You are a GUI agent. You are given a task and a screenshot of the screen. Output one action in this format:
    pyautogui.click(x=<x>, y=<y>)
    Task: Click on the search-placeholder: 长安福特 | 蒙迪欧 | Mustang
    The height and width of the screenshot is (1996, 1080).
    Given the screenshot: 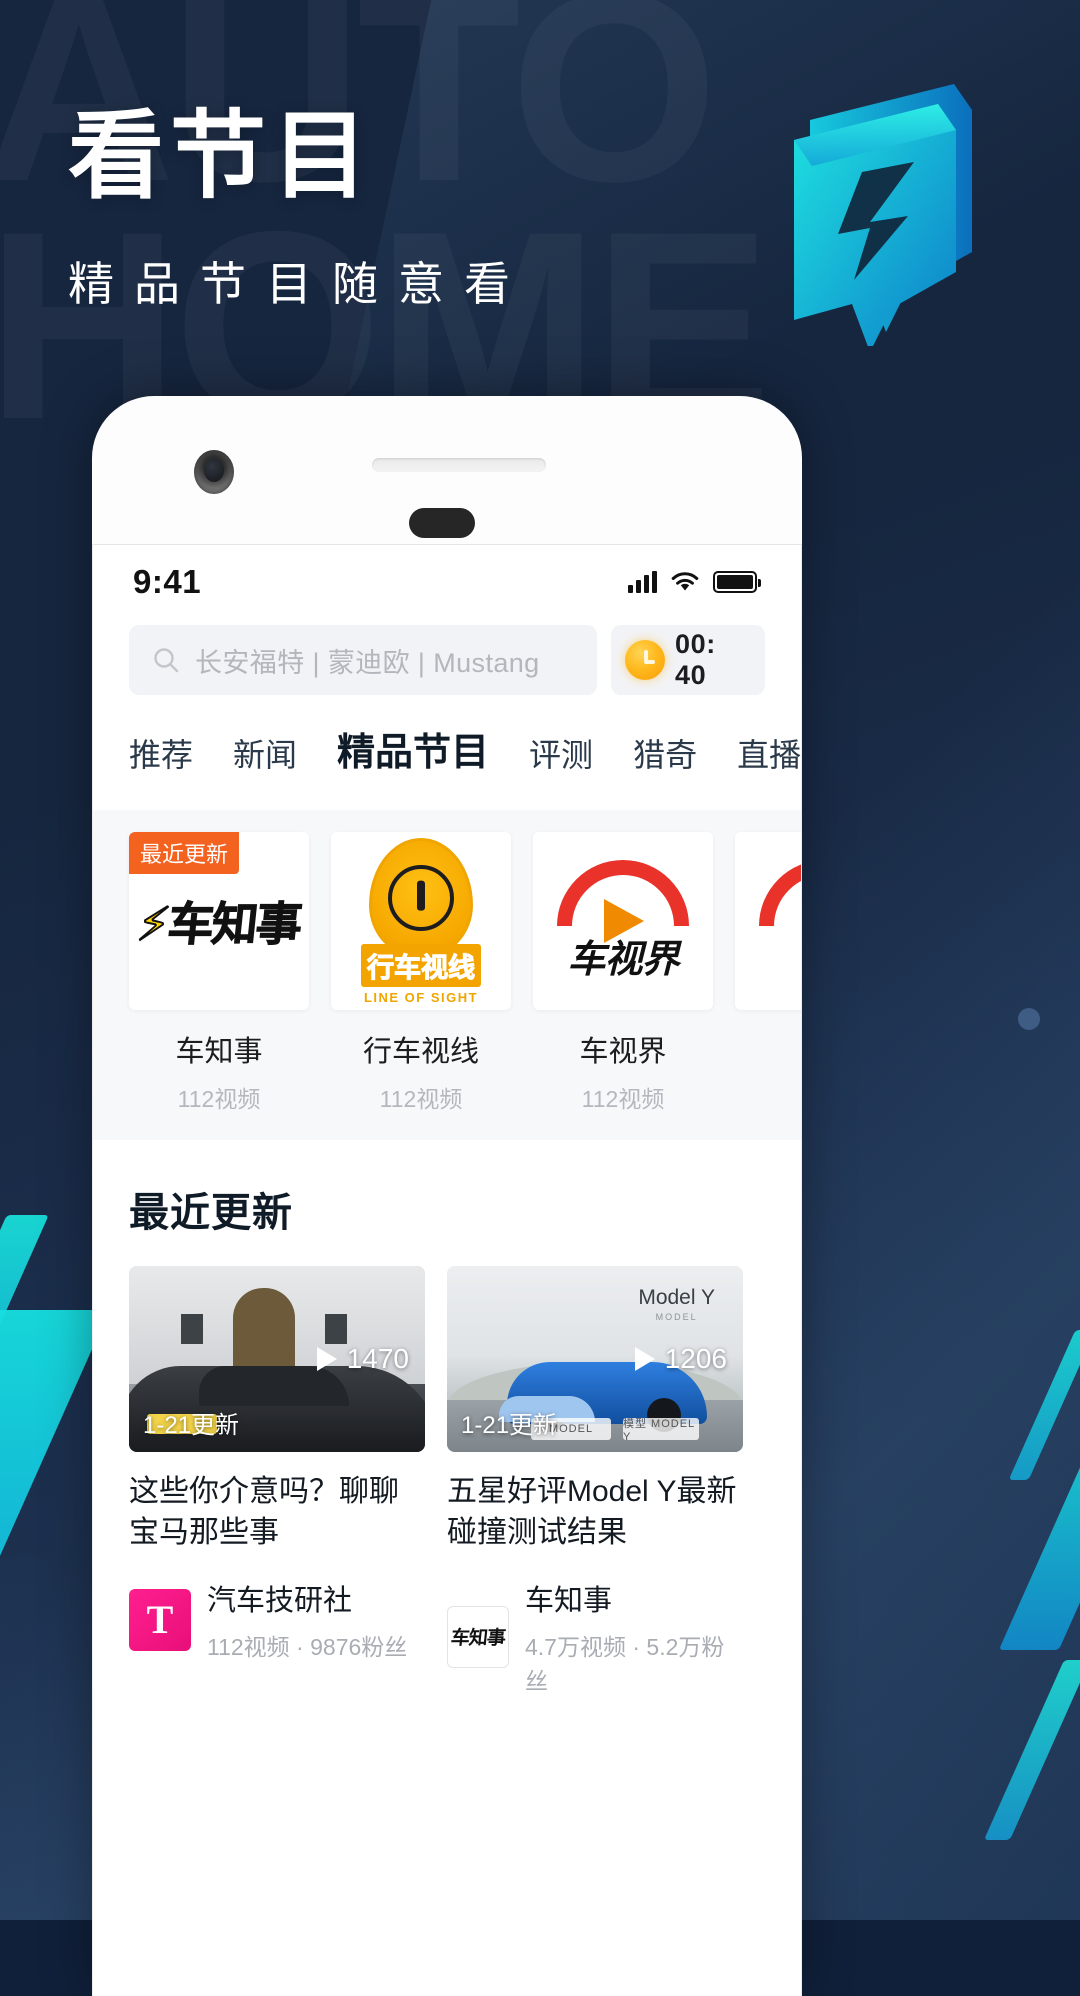 What is the action you would take?
    pyautogui.click(x=367, y=662)
    